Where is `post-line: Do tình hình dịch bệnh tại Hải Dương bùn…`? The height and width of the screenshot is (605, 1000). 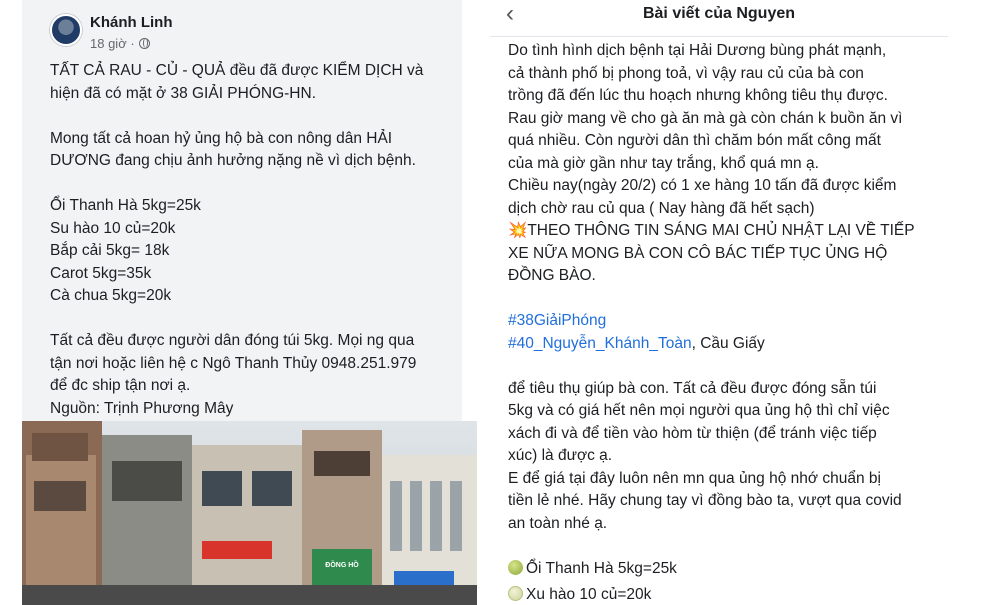
post-line: Do tình hình dịch bệnh tại Hải Dương bùn… is located at coordinates (697, 50).